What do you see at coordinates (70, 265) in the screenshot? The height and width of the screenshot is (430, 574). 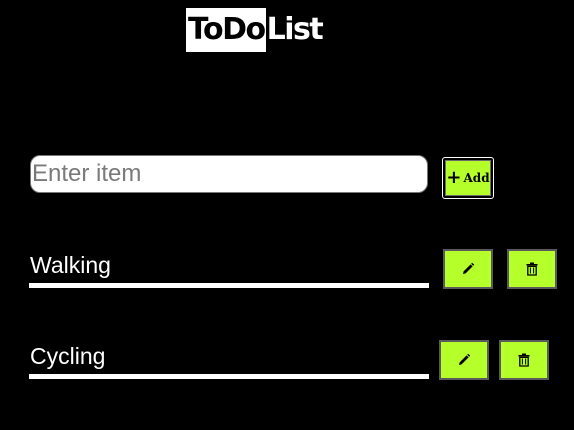 I see `todo-item-text: Walking` at bounding box center [70, 265].